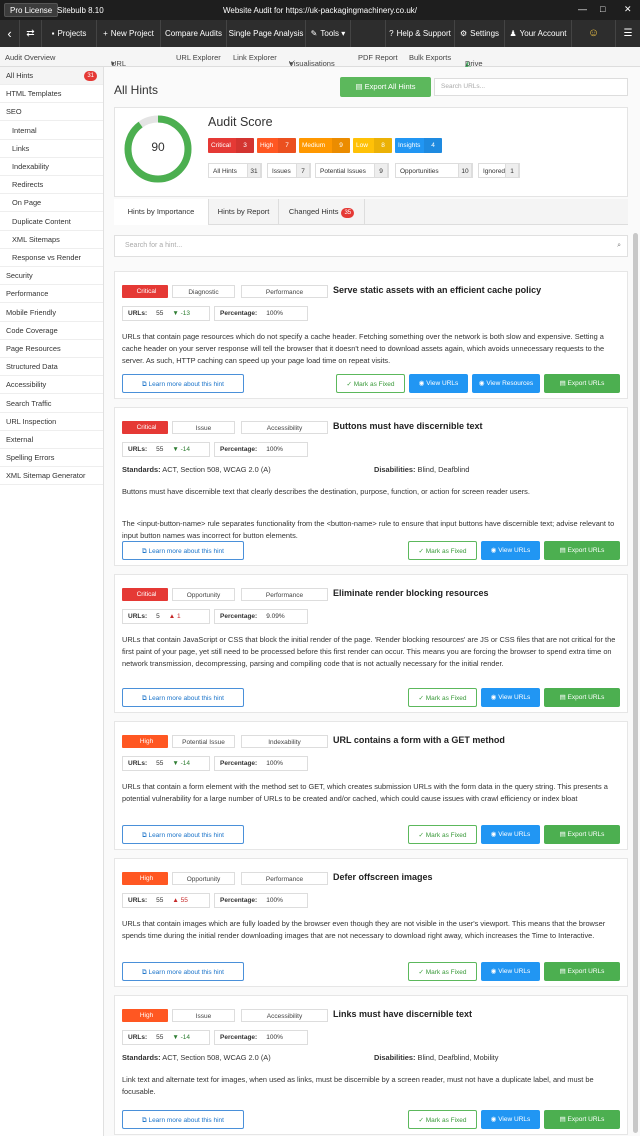  I want to click on urls-metric: URLs: 5 ▲ 1, so click(166, 616).